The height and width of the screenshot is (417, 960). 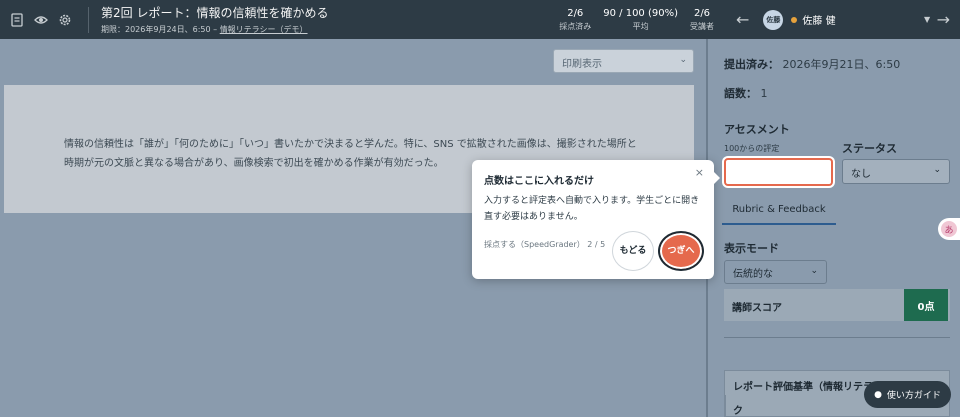 What do you see at coordinates (751, 248) in the screenshot?
I see `display-mode-heading: 表示モード` at bounding box center [751, 248].